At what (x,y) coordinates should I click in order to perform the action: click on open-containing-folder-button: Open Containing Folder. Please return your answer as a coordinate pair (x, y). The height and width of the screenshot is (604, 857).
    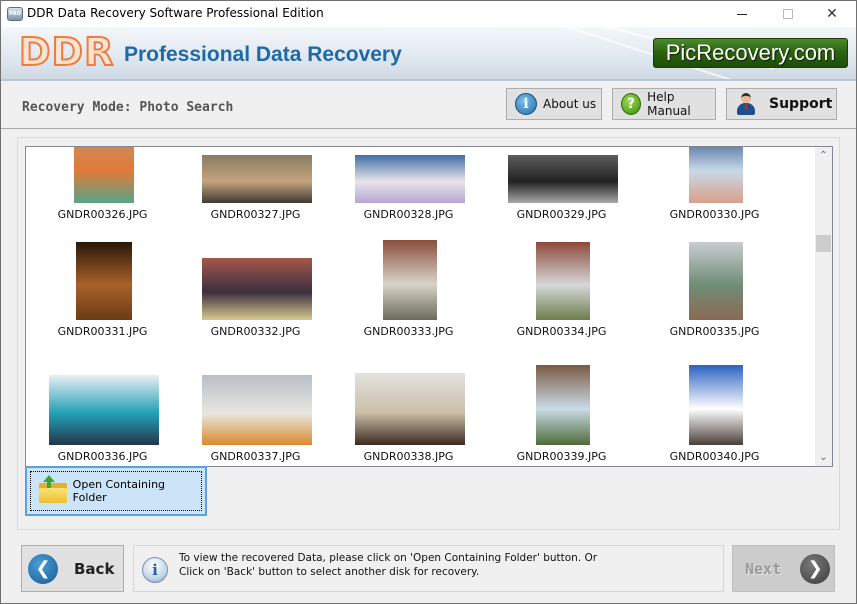
    Looking at the image, I should click on (116, 491).